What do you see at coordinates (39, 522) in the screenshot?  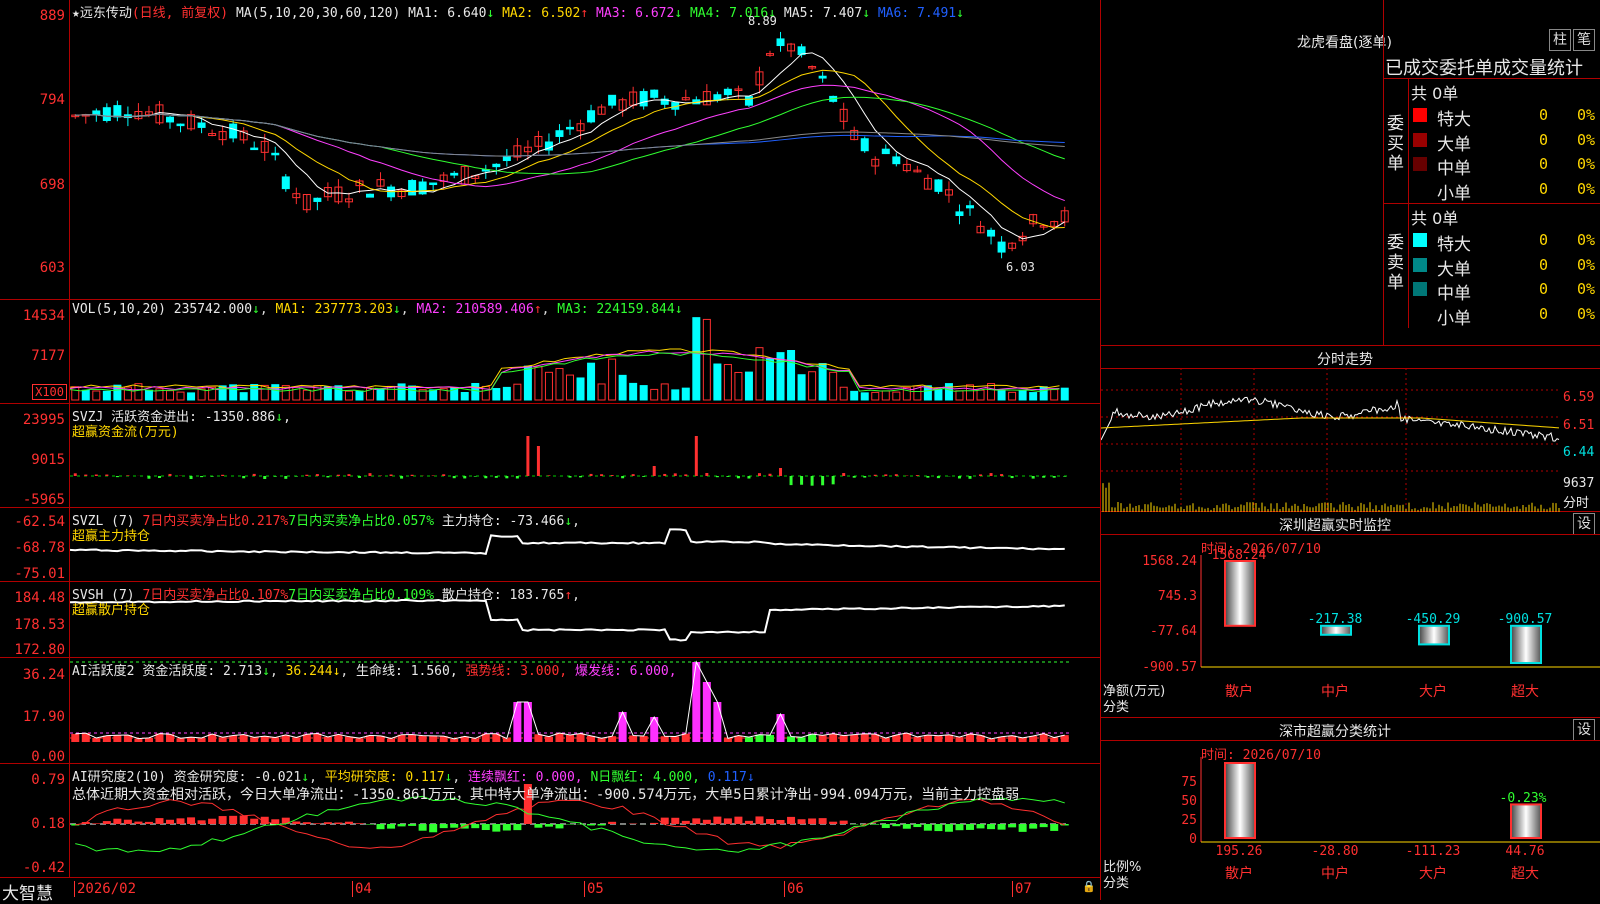 I see `svzl-tick: -62.54` at bounding box center [39, 522].